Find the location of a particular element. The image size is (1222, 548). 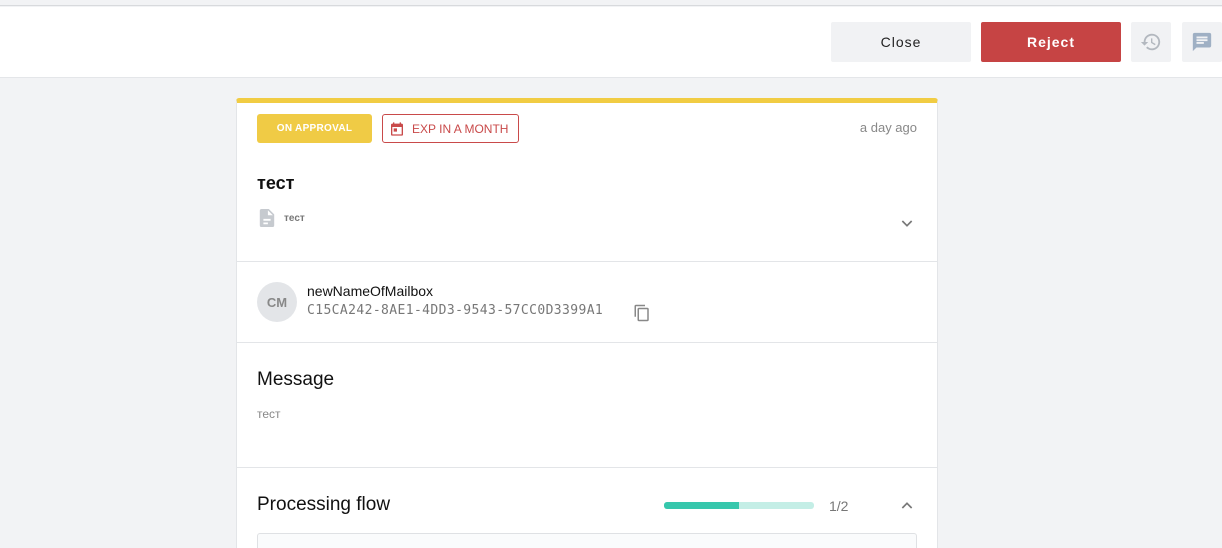

toolbar: Close Reject is located at coordinates (611, 42).